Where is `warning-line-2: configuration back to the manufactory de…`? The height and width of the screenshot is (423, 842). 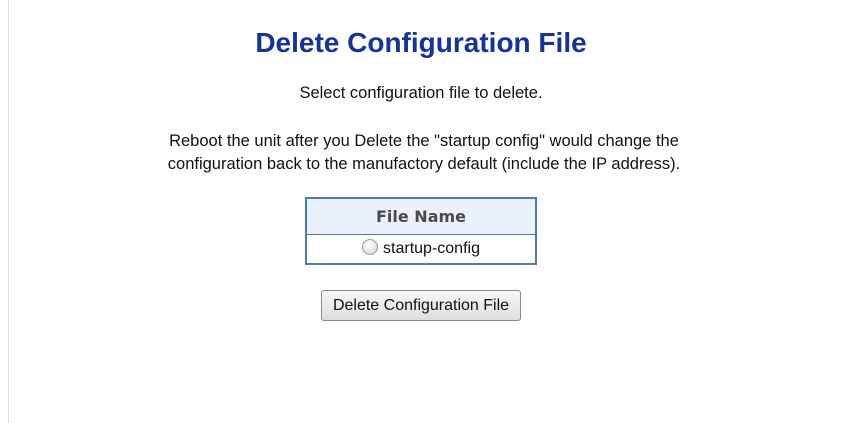 warning-line-2: configuration back to the manufactory de… is located at coordinates (424, 164).